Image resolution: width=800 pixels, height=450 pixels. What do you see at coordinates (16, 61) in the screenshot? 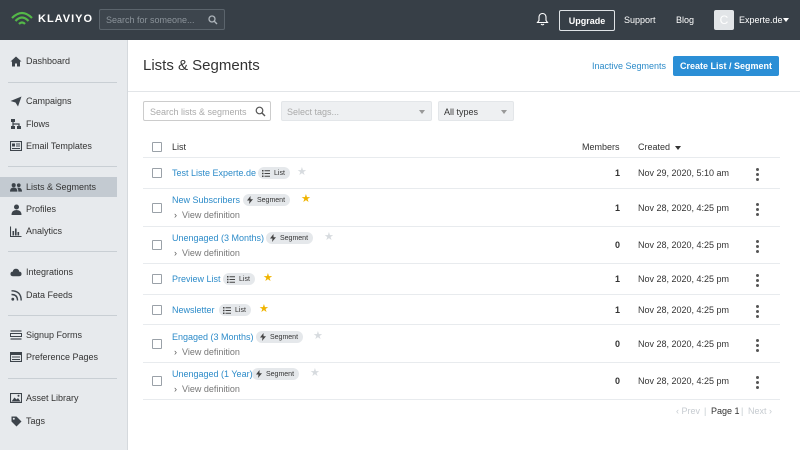
I see `home-icon` at bounding box center [16, 61].